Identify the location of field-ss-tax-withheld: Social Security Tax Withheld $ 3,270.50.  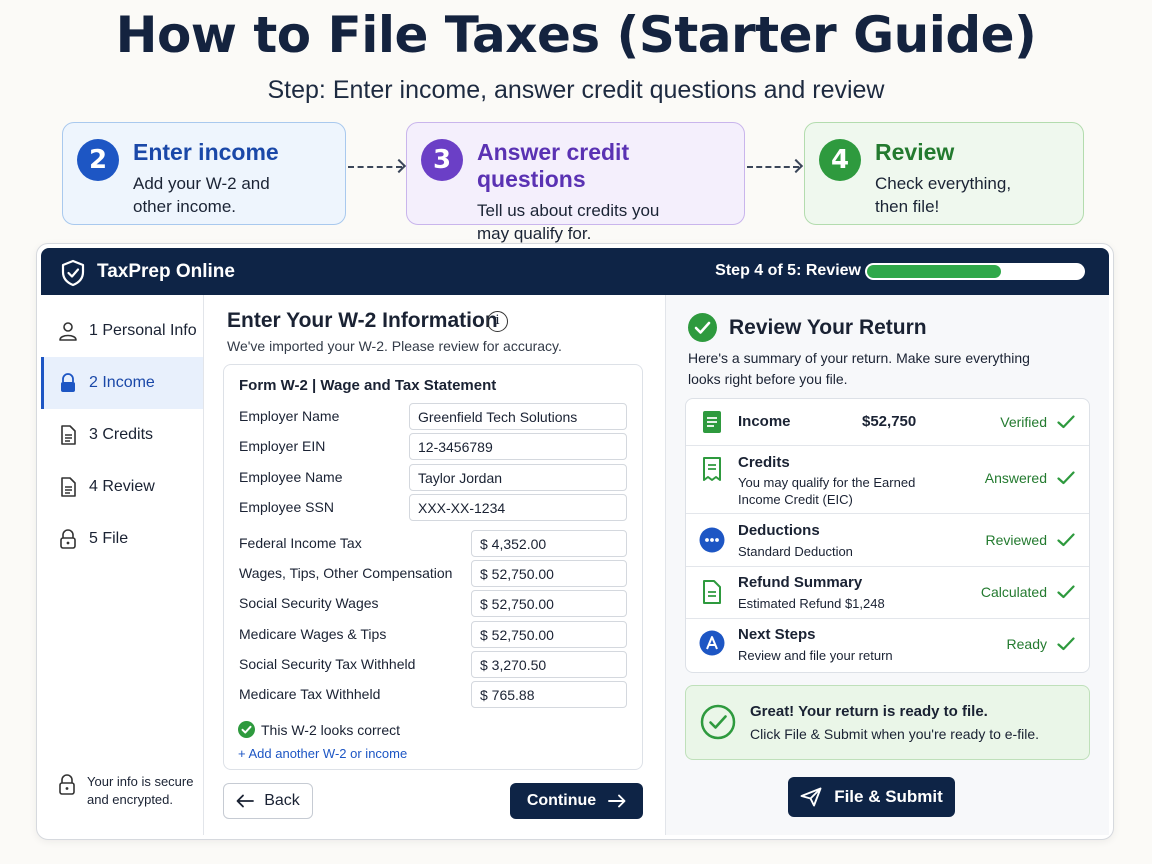
(433, 665).